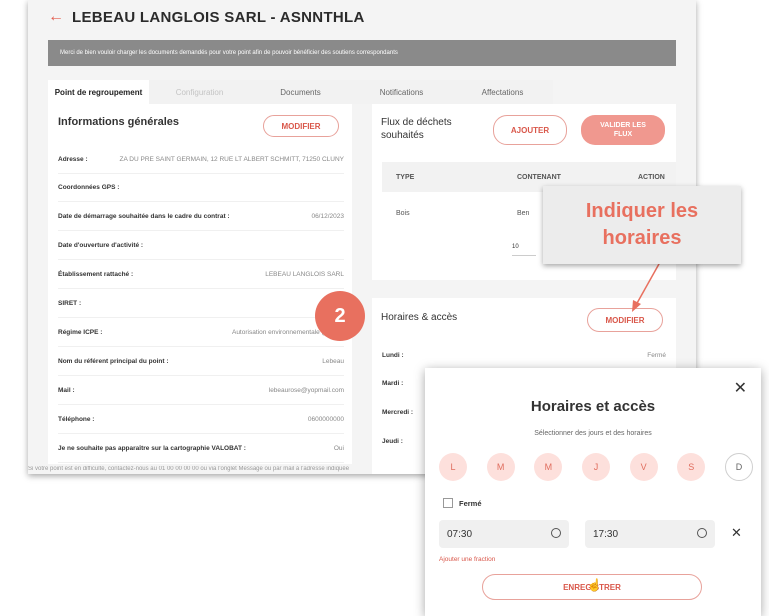 The image size is (769, 616). I want to click on info-label: Date d'ouverture d'activité :, so click(101, 245).